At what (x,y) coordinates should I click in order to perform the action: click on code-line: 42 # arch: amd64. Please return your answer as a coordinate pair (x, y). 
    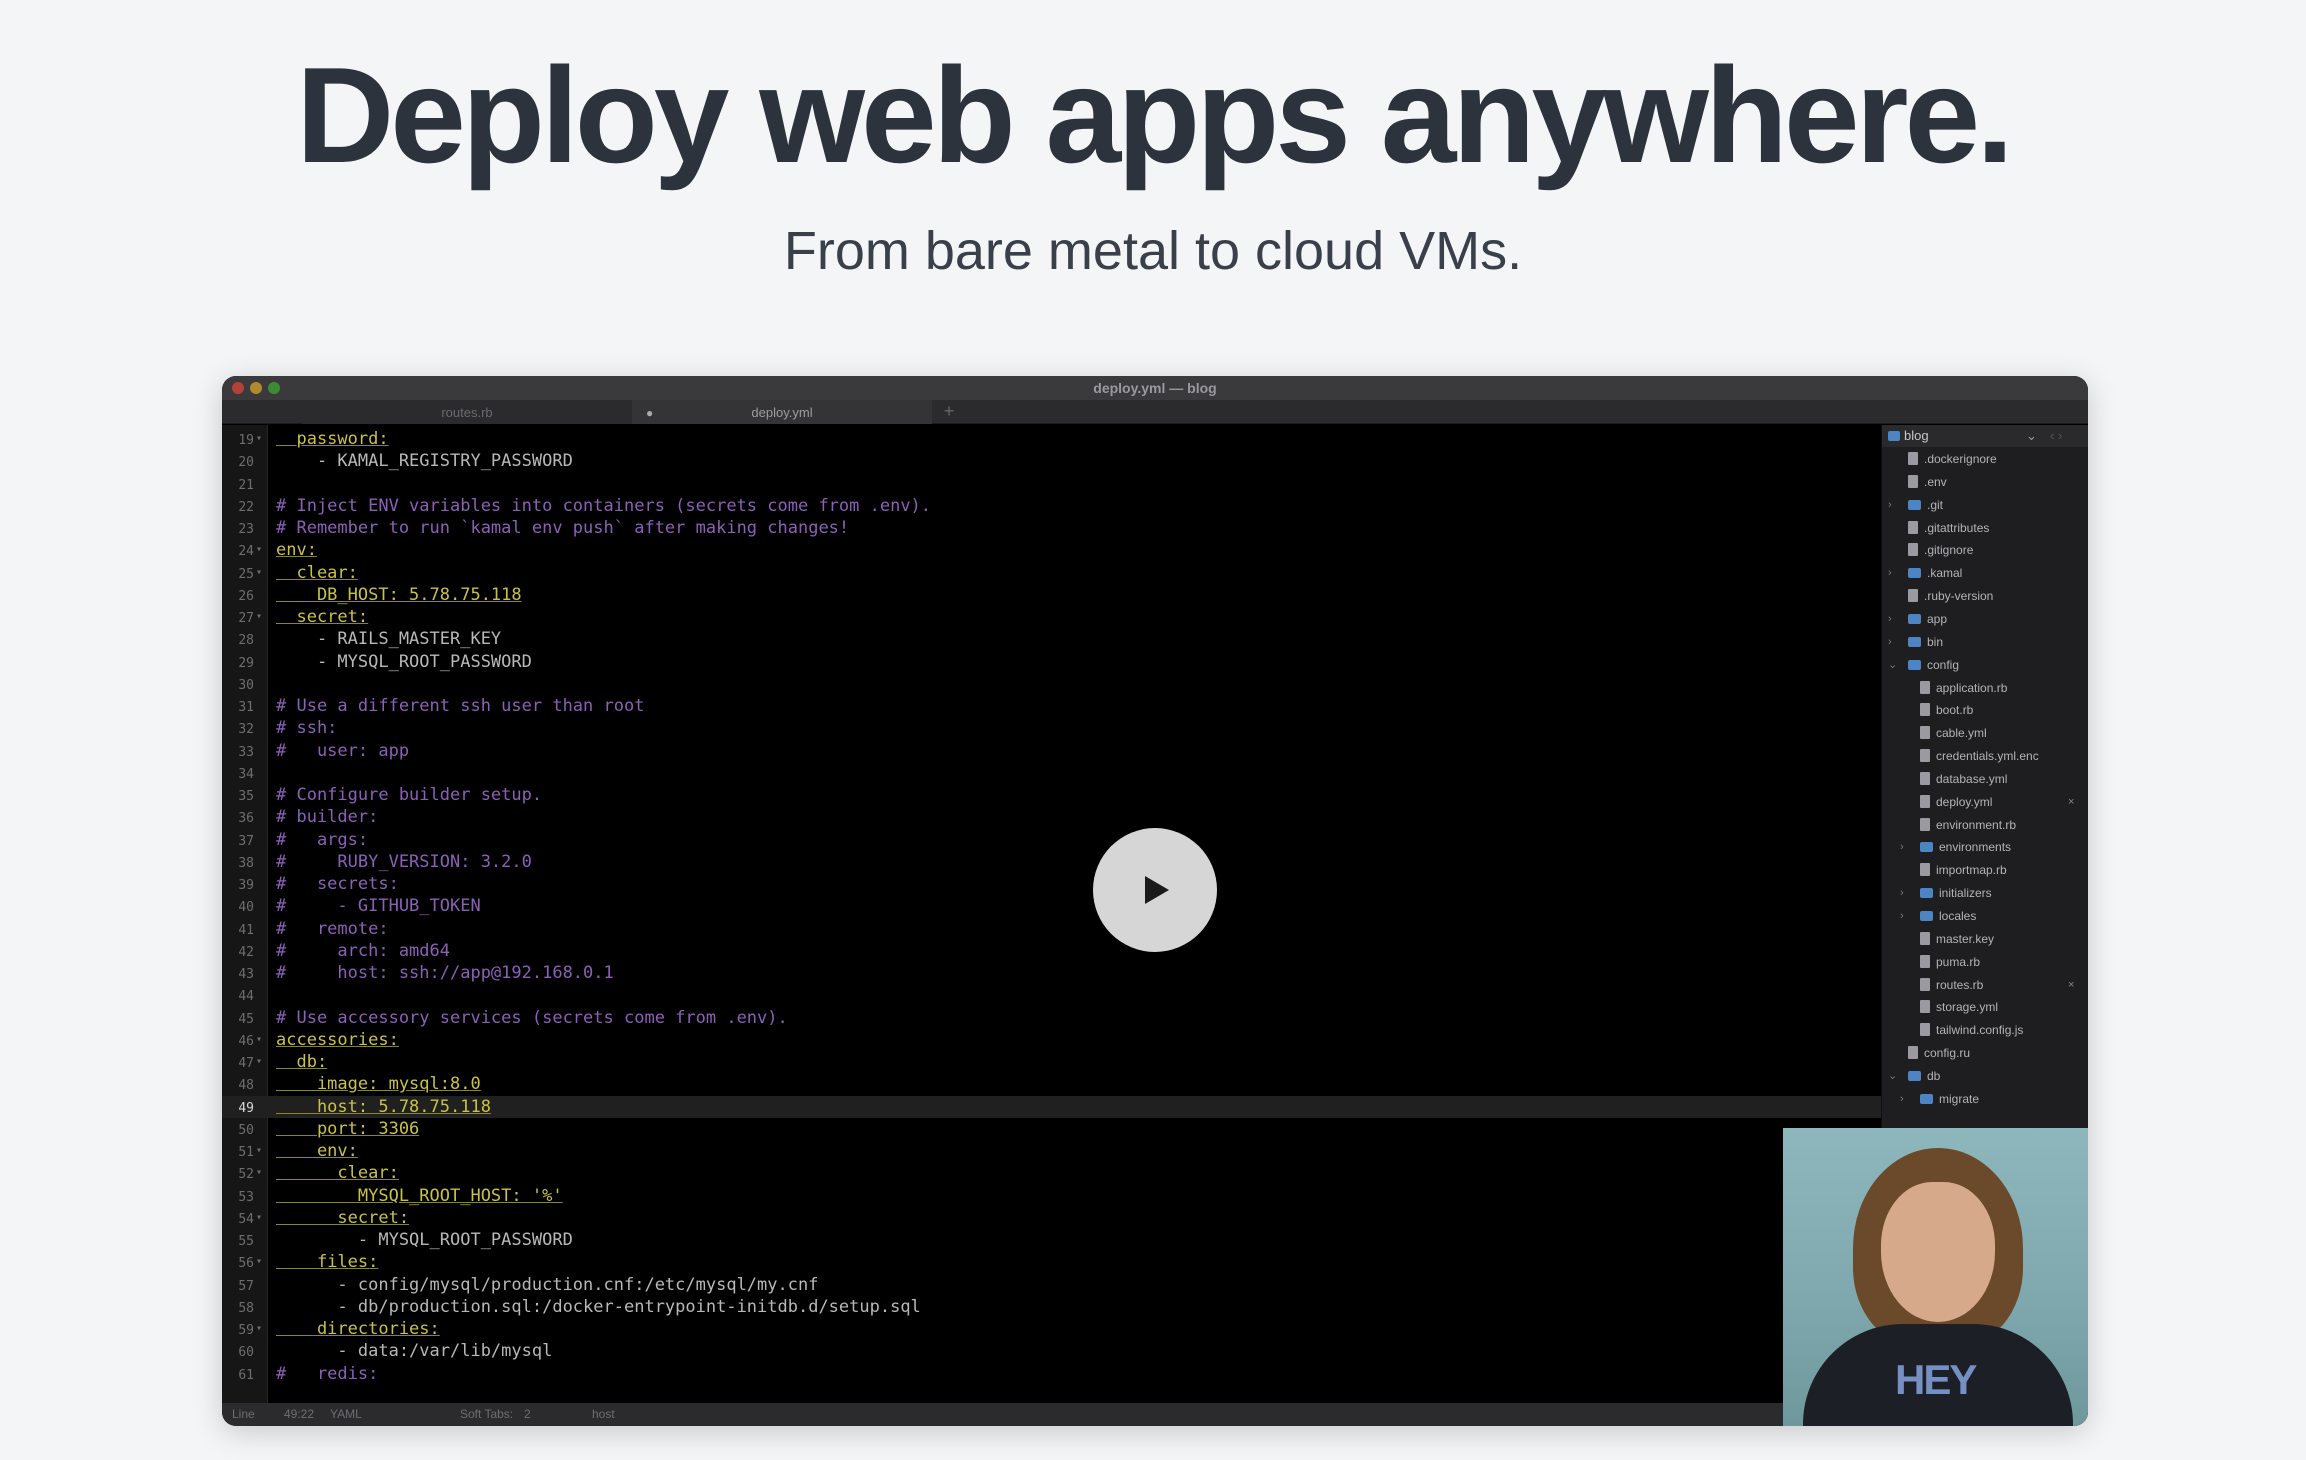
    Looking at the image, I should click on (1051, 951).